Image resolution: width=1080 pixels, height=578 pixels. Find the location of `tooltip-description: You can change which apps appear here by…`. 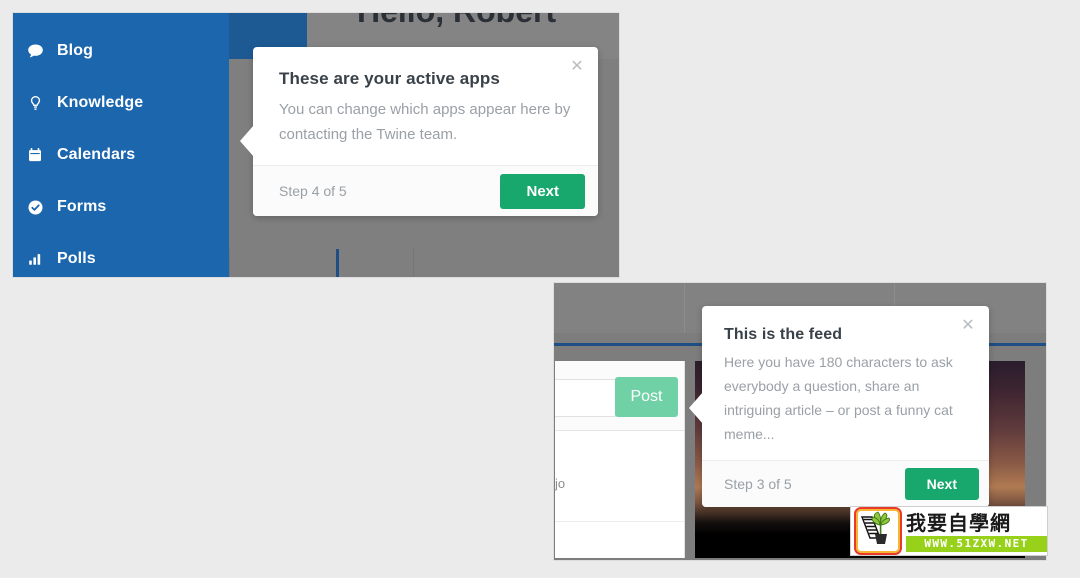

tooltip-description: You can change which apps appear here by… is located at coordinates (425, 122).